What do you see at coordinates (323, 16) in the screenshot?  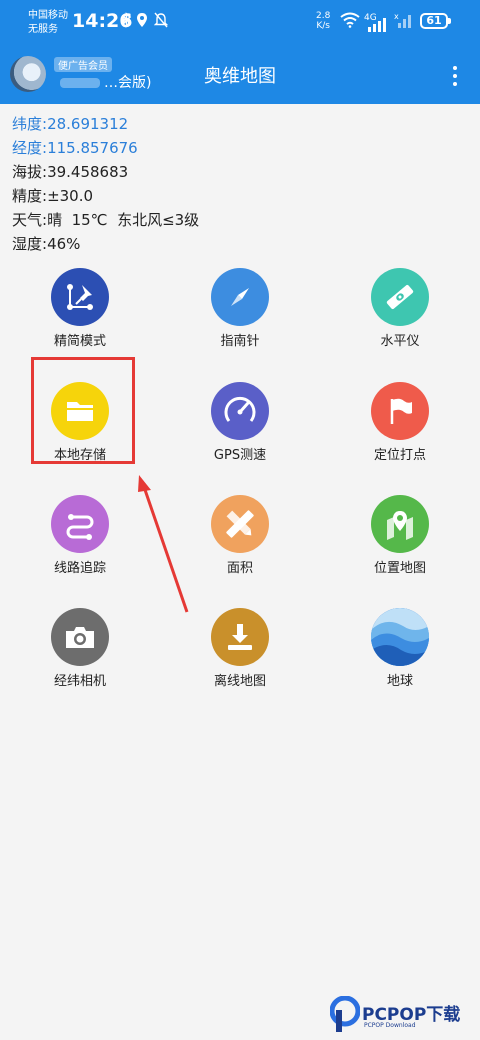 I see `net-speed-value: 2.8` at bounding box center [323, 16].